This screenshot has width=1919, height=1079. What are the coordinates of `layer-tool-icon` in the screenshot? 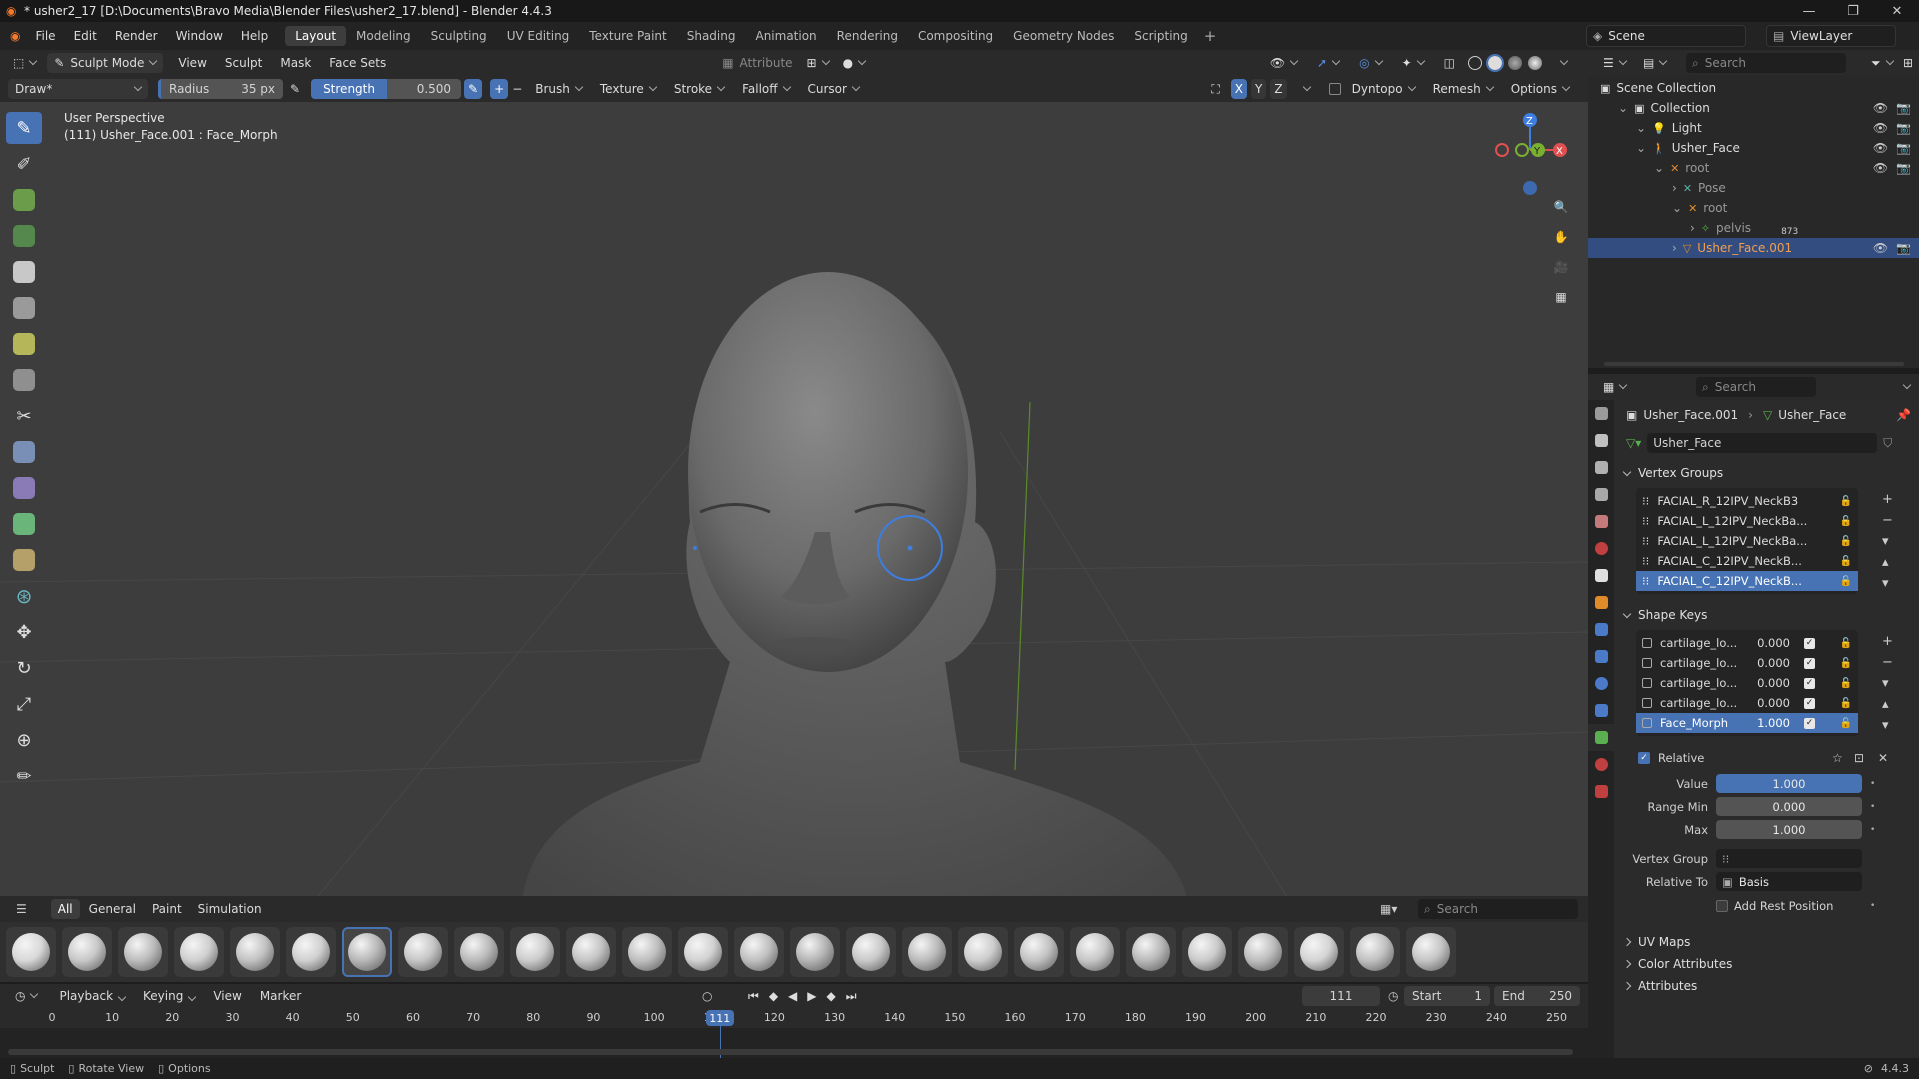 It's located at (24, 272).